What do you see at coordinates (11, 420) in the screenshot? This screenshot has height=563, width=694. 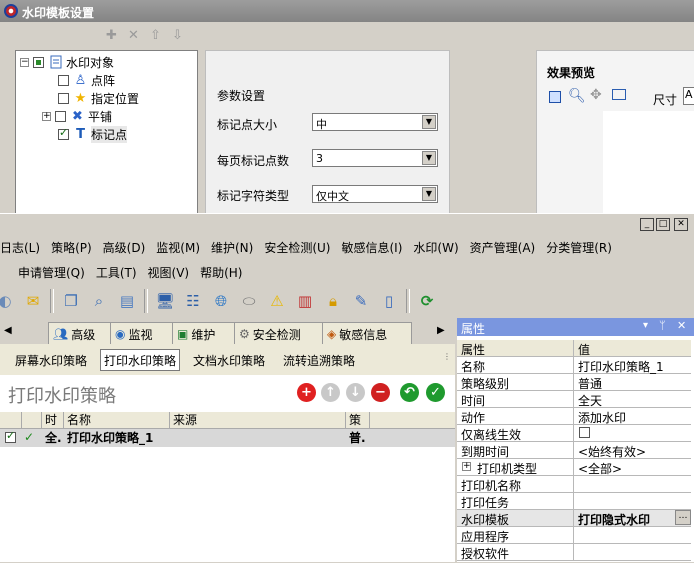 I see `col-check` at bounding box center [11, 420].